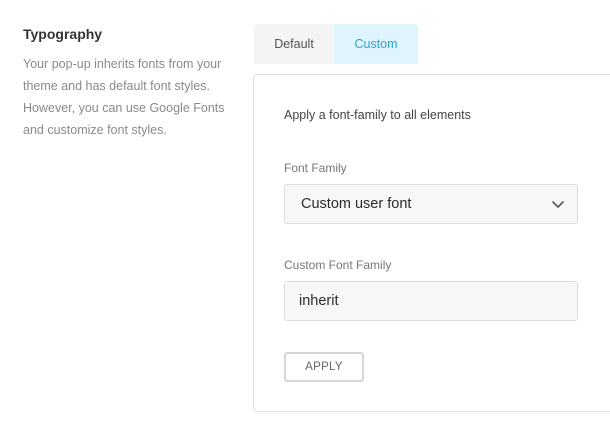  I want to click on chevron-down-icon, so click(558, 204).